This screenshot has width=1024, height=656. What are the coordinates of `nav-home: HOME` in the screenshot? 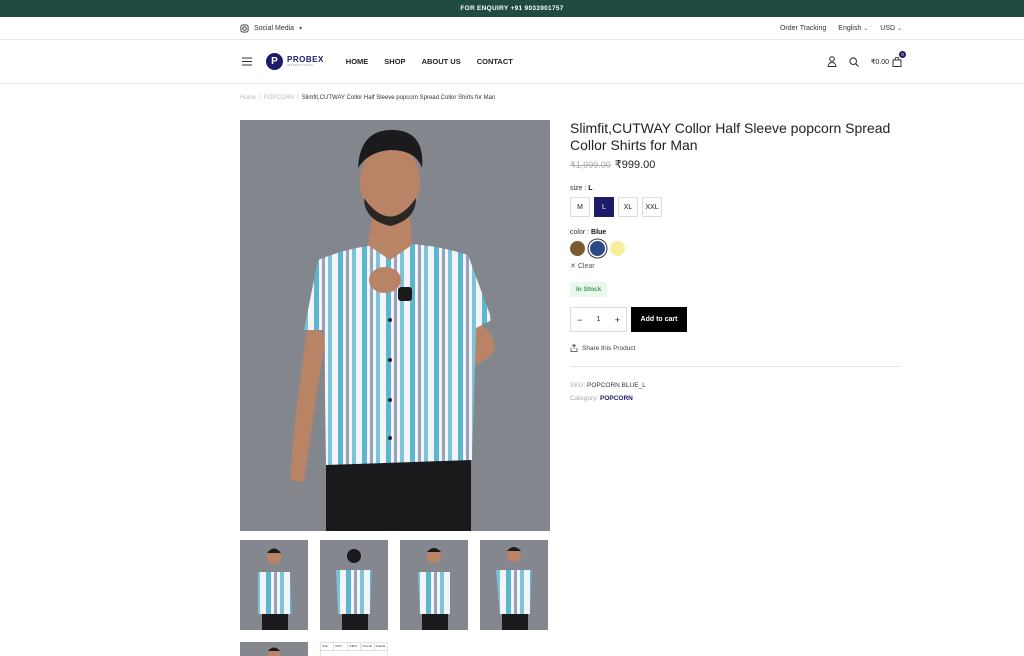 It's located at (357, 61).